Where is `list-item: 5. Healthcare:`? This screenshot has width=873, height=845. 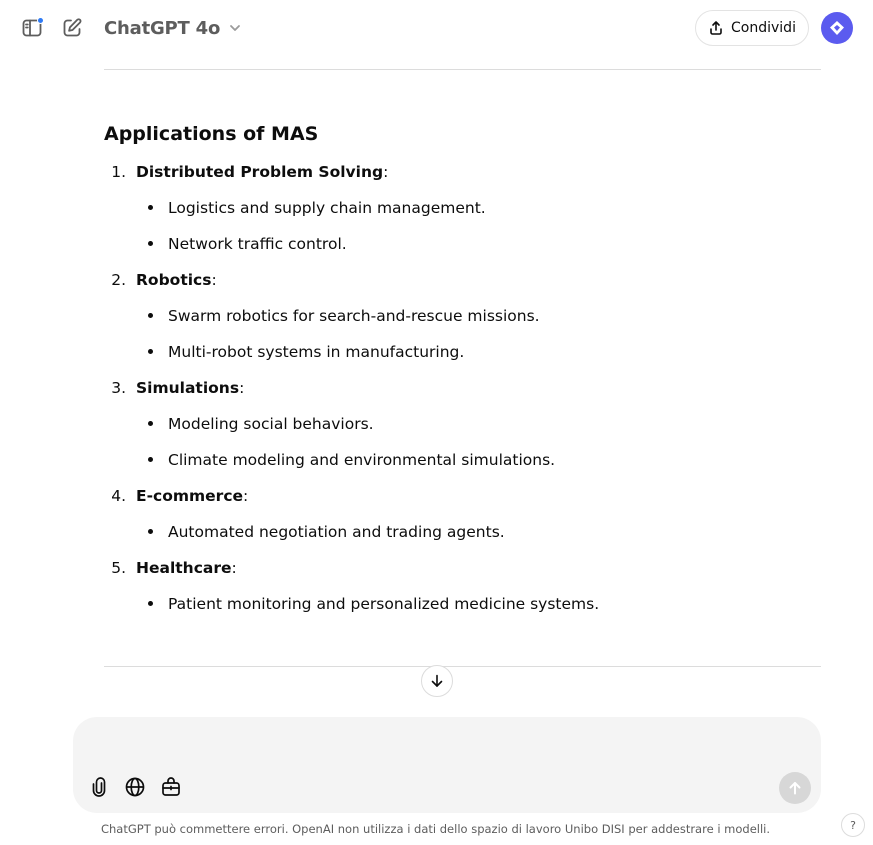
list-item: 5. Healthcare: is located at coordinates (462, 568).